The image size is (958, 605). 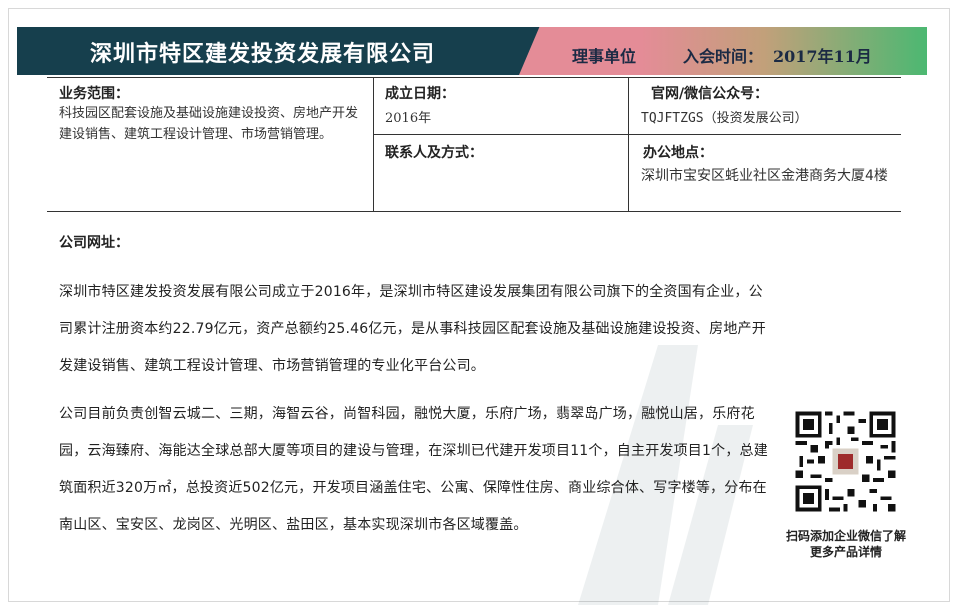 I want to click on office-address-label: 办公地点：, so click(x=678, y=153).